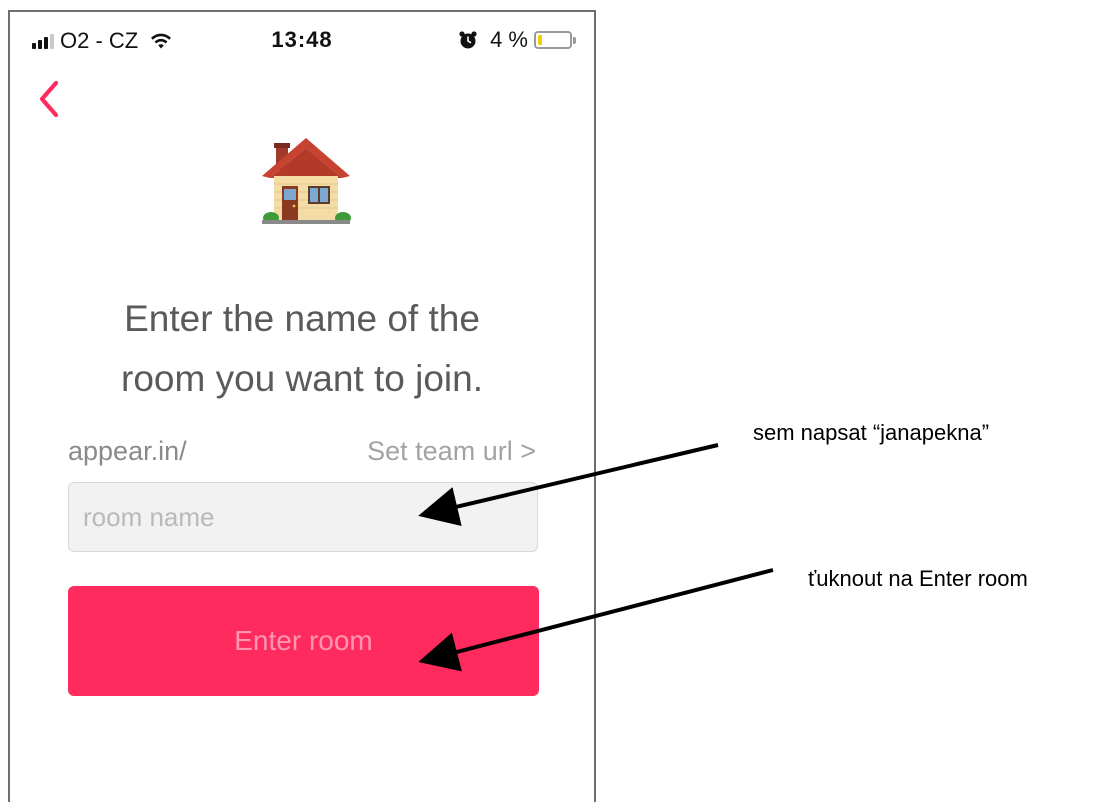 This screenshot has width=1102, height=802. Describe the element at coordinates (574, 40) in the screenshot. I see `battery-nub` at that location.